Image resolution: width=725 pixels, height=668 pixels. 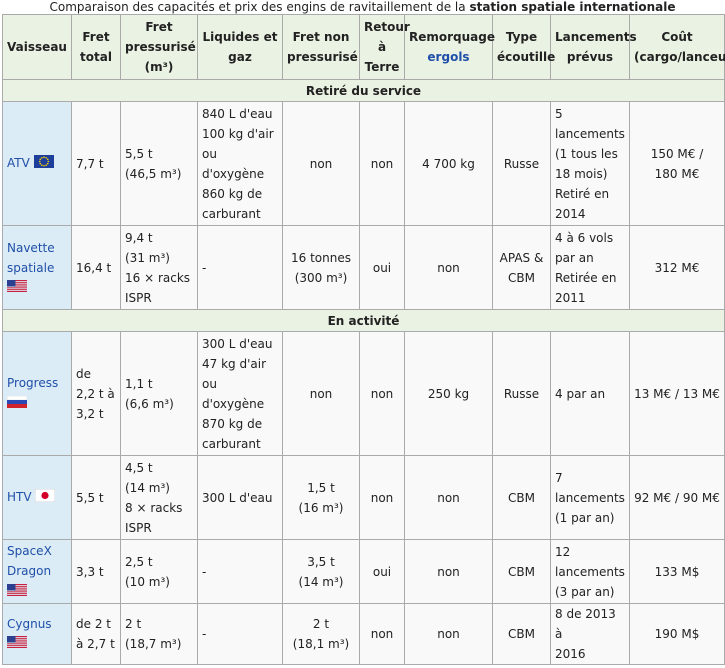 I want to click on cell-line: Dragon, so click(x=29, y=571).